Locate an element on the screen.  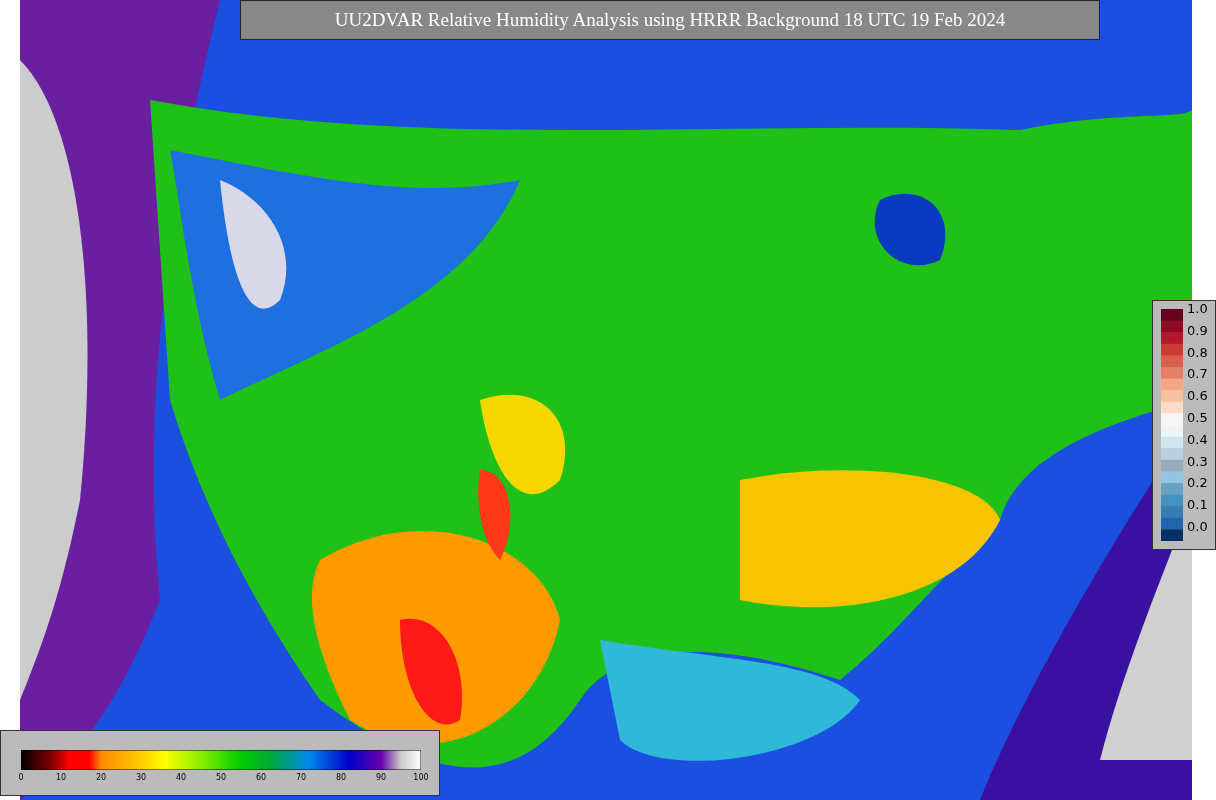
colorbar-label: 0.8 is located at coordinates (1197, 352).